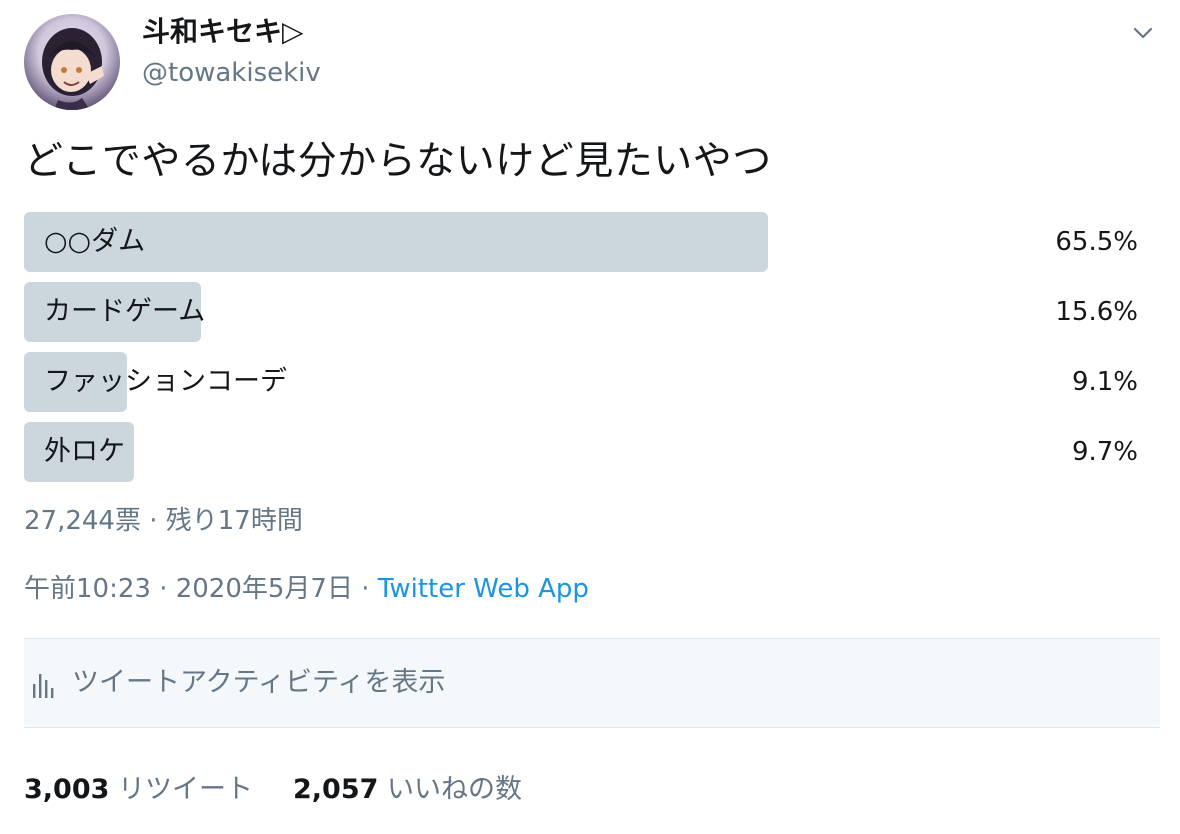 Image resolution: width=1180 pixels, height=834 pixels. I want to click on tweet-time: 午前10:23 · 2020年5月7日 ·, so click(201, 589).